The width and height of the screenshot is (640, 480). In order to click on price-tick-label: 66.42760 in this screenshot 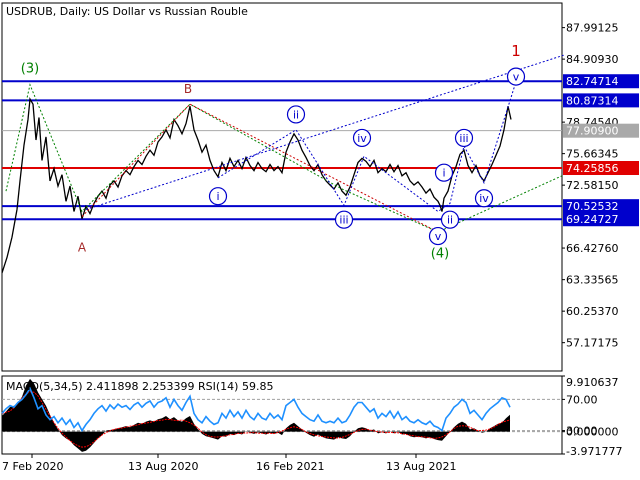, I will do `click(592, 248)`.